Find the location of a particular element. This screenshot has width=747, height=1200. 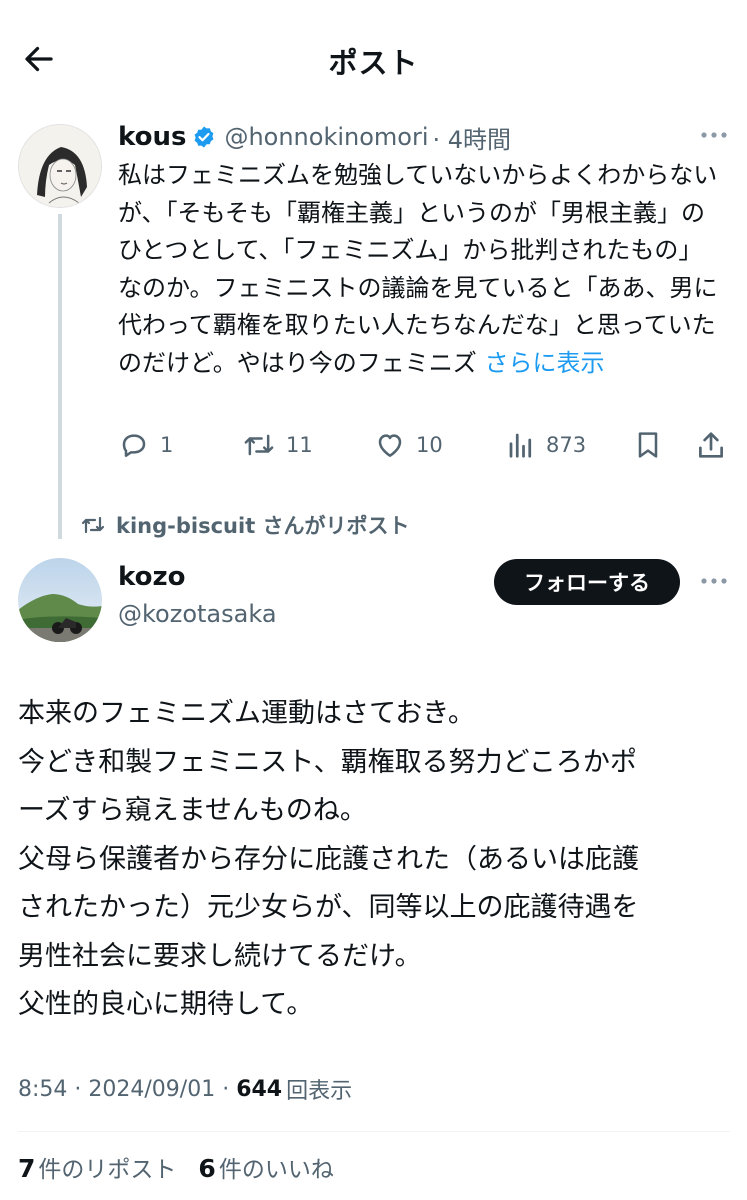

repost-count: 7 is located at coordinates (27, 1168).